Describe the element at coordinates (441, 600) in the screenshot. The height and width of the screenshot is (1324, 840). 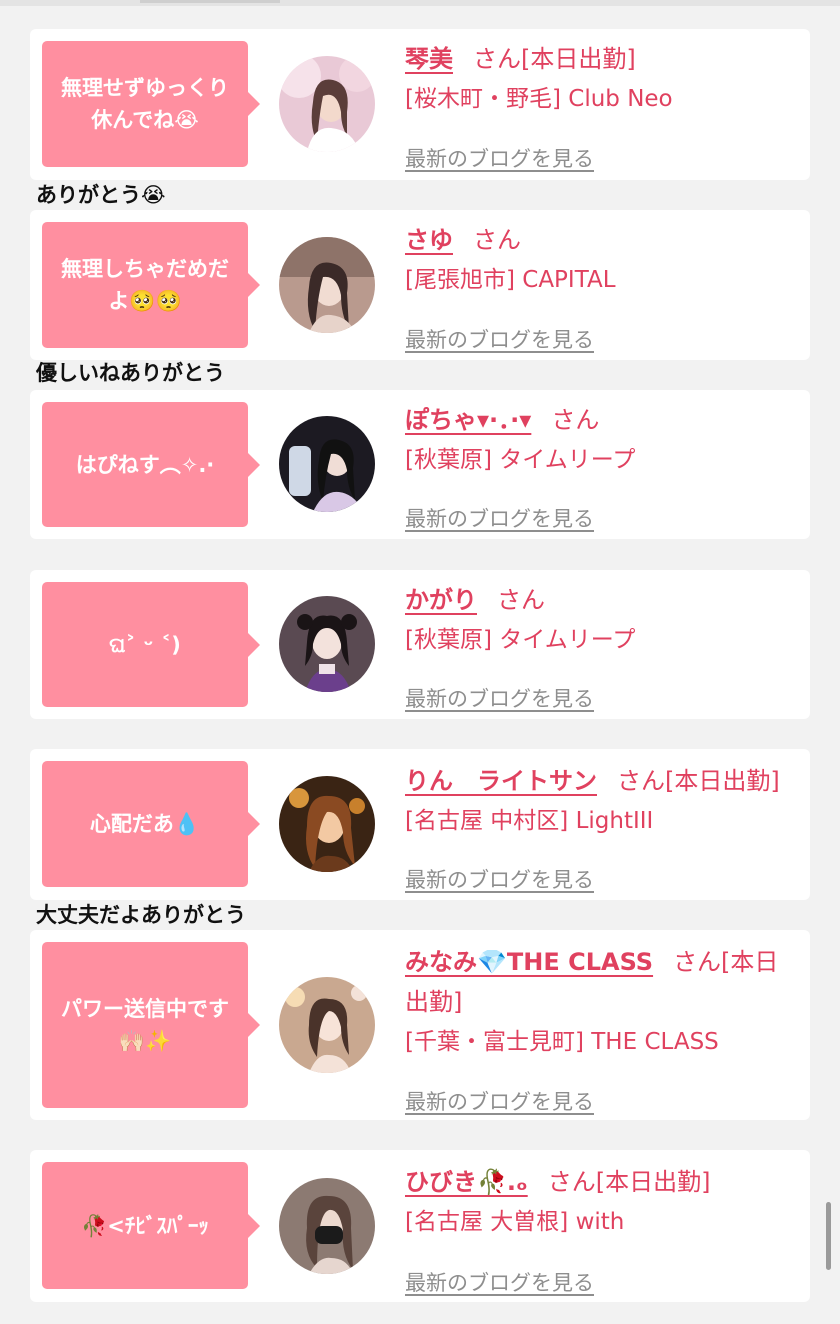
I see `cast-name-link: かがり` at that location.